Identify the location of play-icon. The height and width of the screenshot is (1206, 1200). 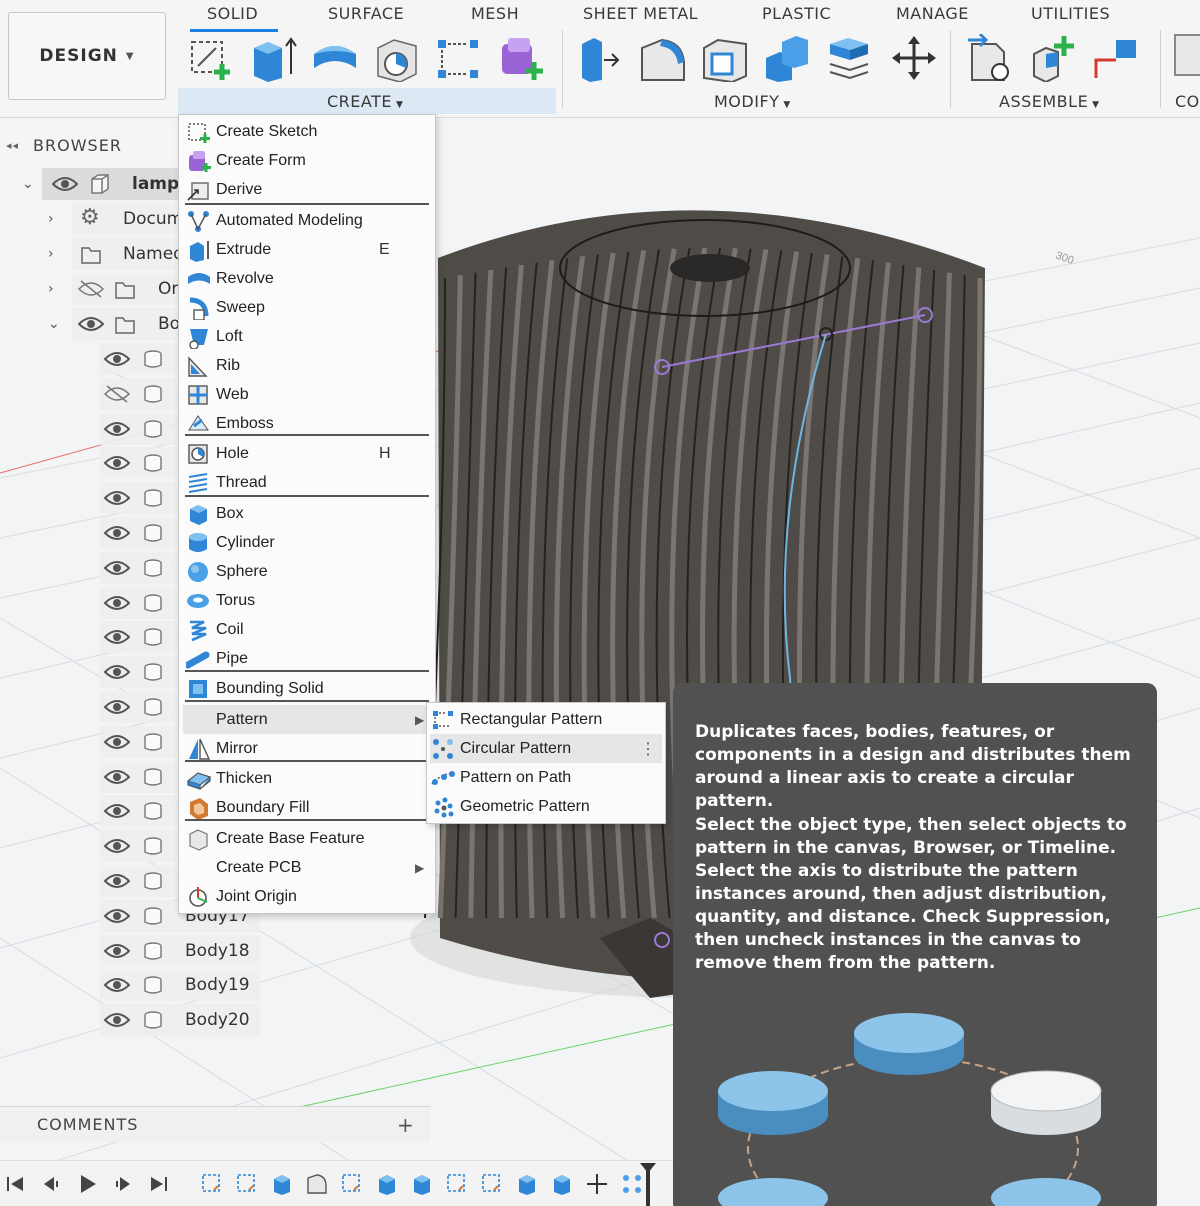
(87, 1184).